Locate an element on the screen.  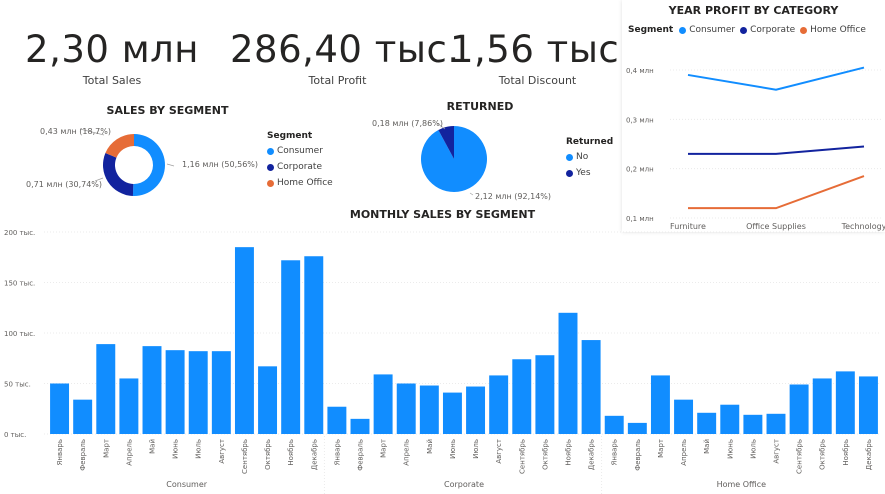
home-office-dot-icon is located at coordinates (270, 183).